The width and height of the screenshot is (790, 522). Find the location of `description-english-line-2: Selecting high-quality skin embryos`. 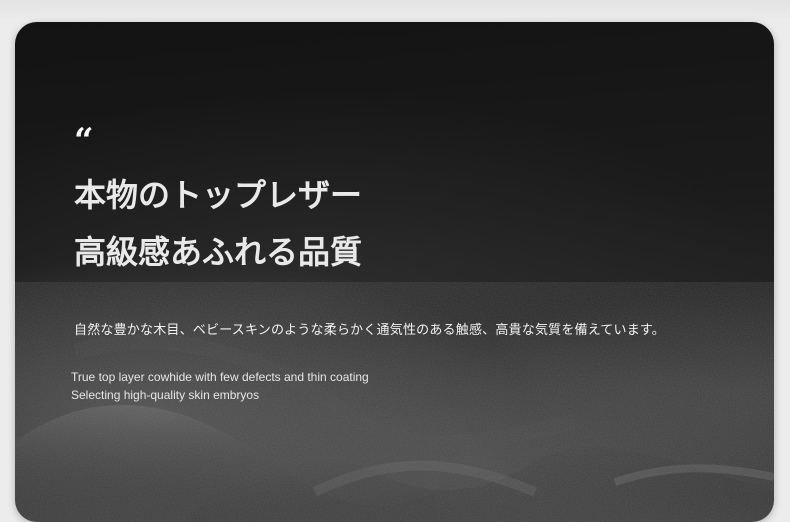

description-english-line-2: Selecting high-quality skin embryos is located at coordinates (165, 395).